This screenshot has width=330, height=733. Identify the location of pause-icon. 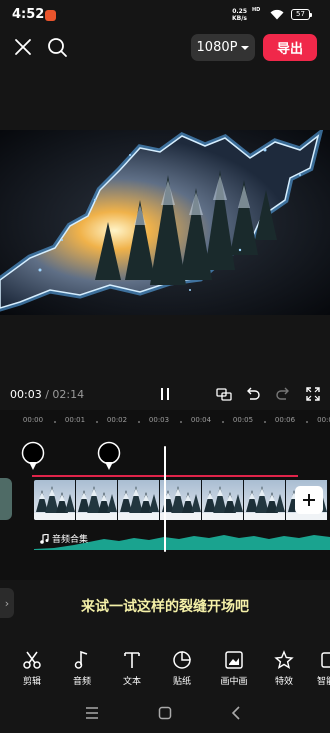
(162, 394).